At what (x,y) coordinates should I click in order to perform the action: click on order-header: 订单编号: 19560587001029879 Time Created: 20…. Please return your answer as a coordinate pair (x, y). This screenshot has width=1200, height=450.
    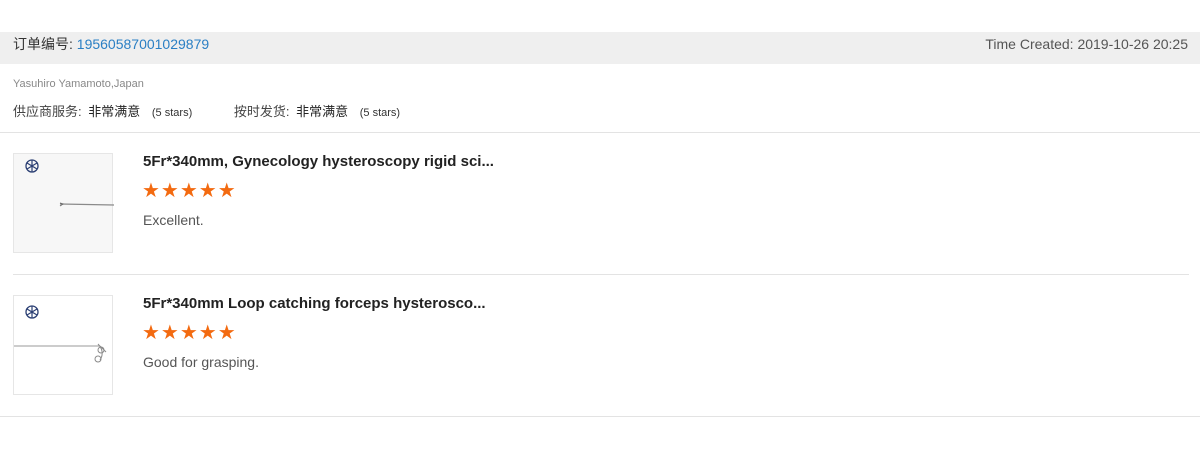
    Looking at the image, I should click on (600, 48).